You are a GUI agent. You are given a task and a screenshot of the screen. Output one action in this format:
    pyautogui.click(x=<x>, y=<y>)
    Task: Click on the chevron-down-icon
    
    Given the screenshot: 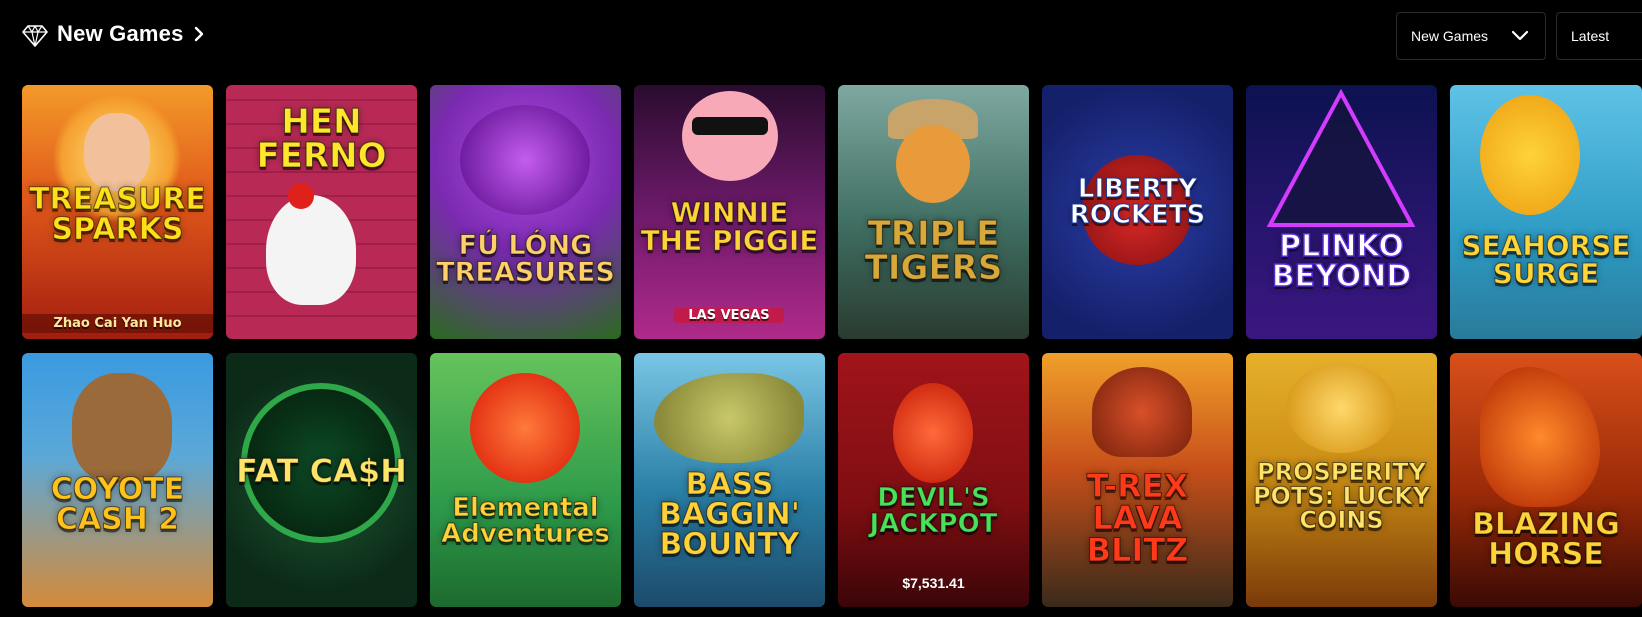 What is the action you would take?
    pyautogui.click(x=1520, y=35)
    